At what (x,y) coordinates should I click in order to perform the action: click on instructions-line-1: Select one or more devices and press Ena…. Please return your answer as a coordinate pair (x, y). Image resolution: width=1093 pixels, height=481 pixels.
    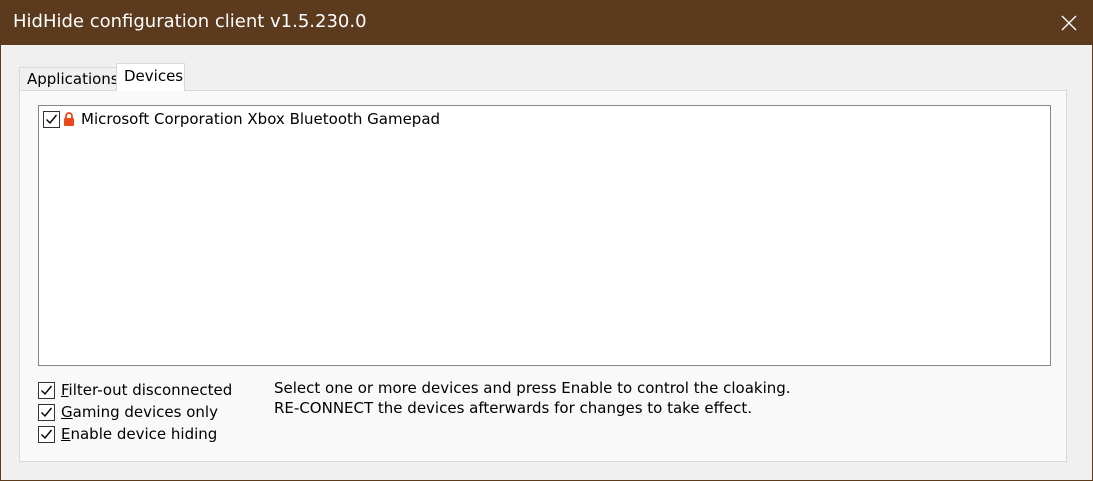
    Looking at the image, I should click on (532, 388).